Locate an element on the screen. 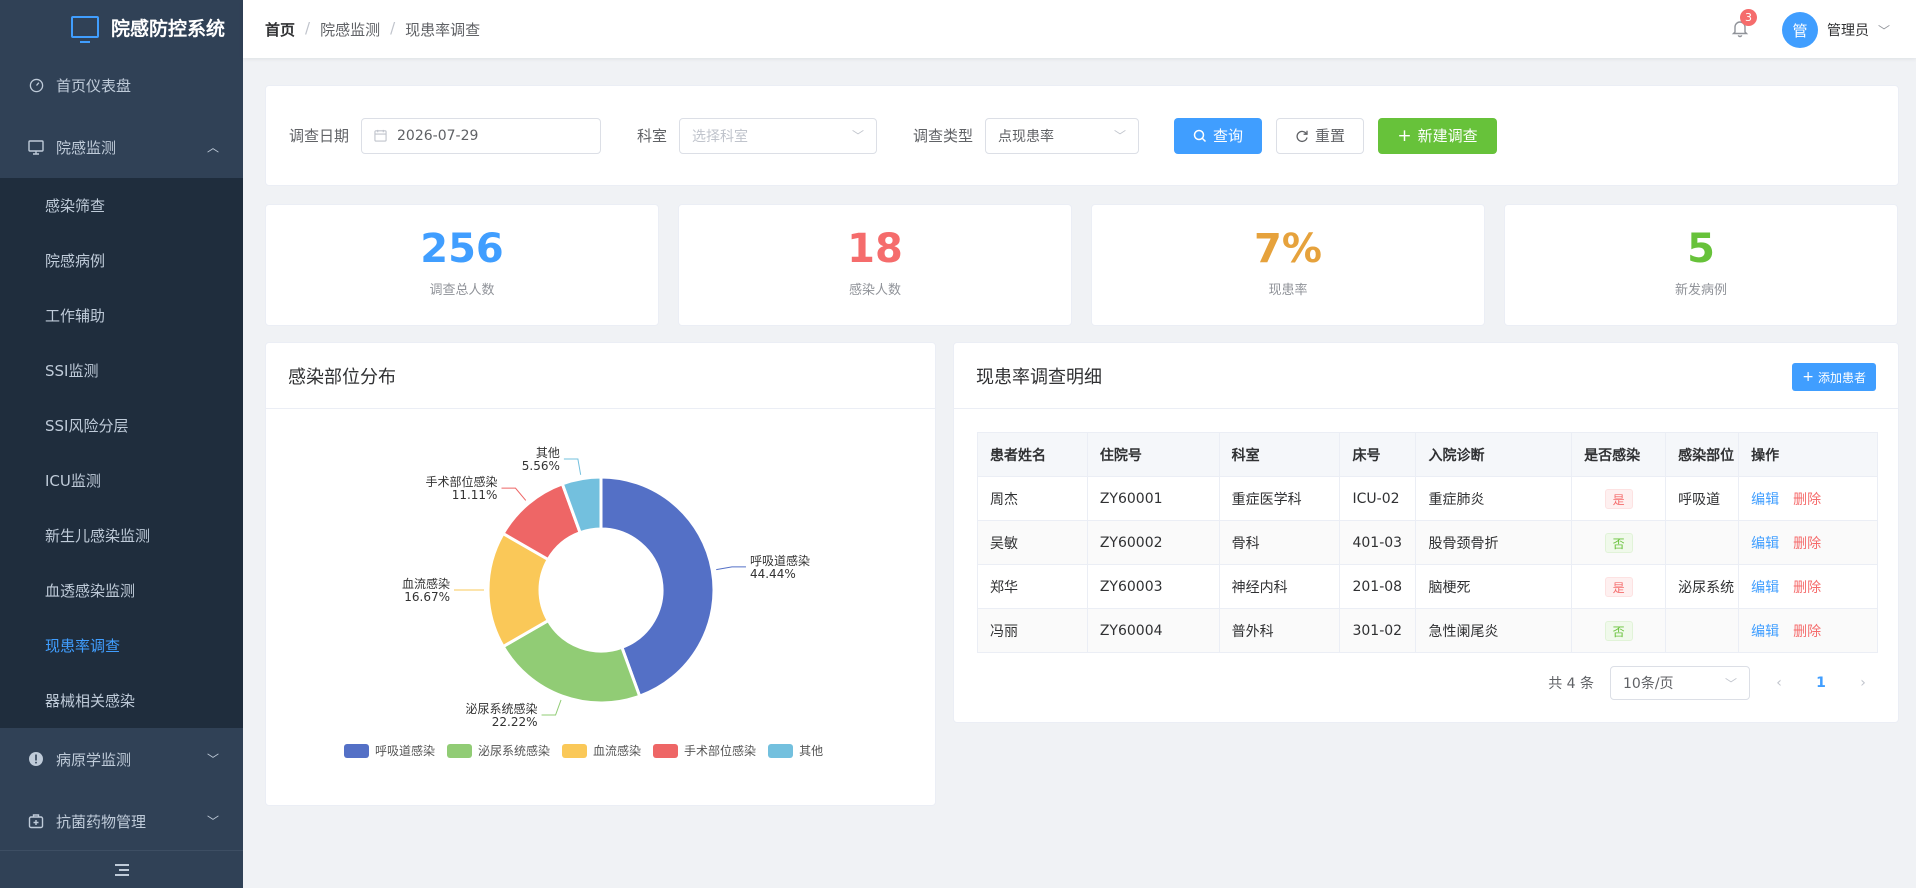 This screenshot has width=1916, height=888. query-button: 查询 is located at coordinates (1218, 135).